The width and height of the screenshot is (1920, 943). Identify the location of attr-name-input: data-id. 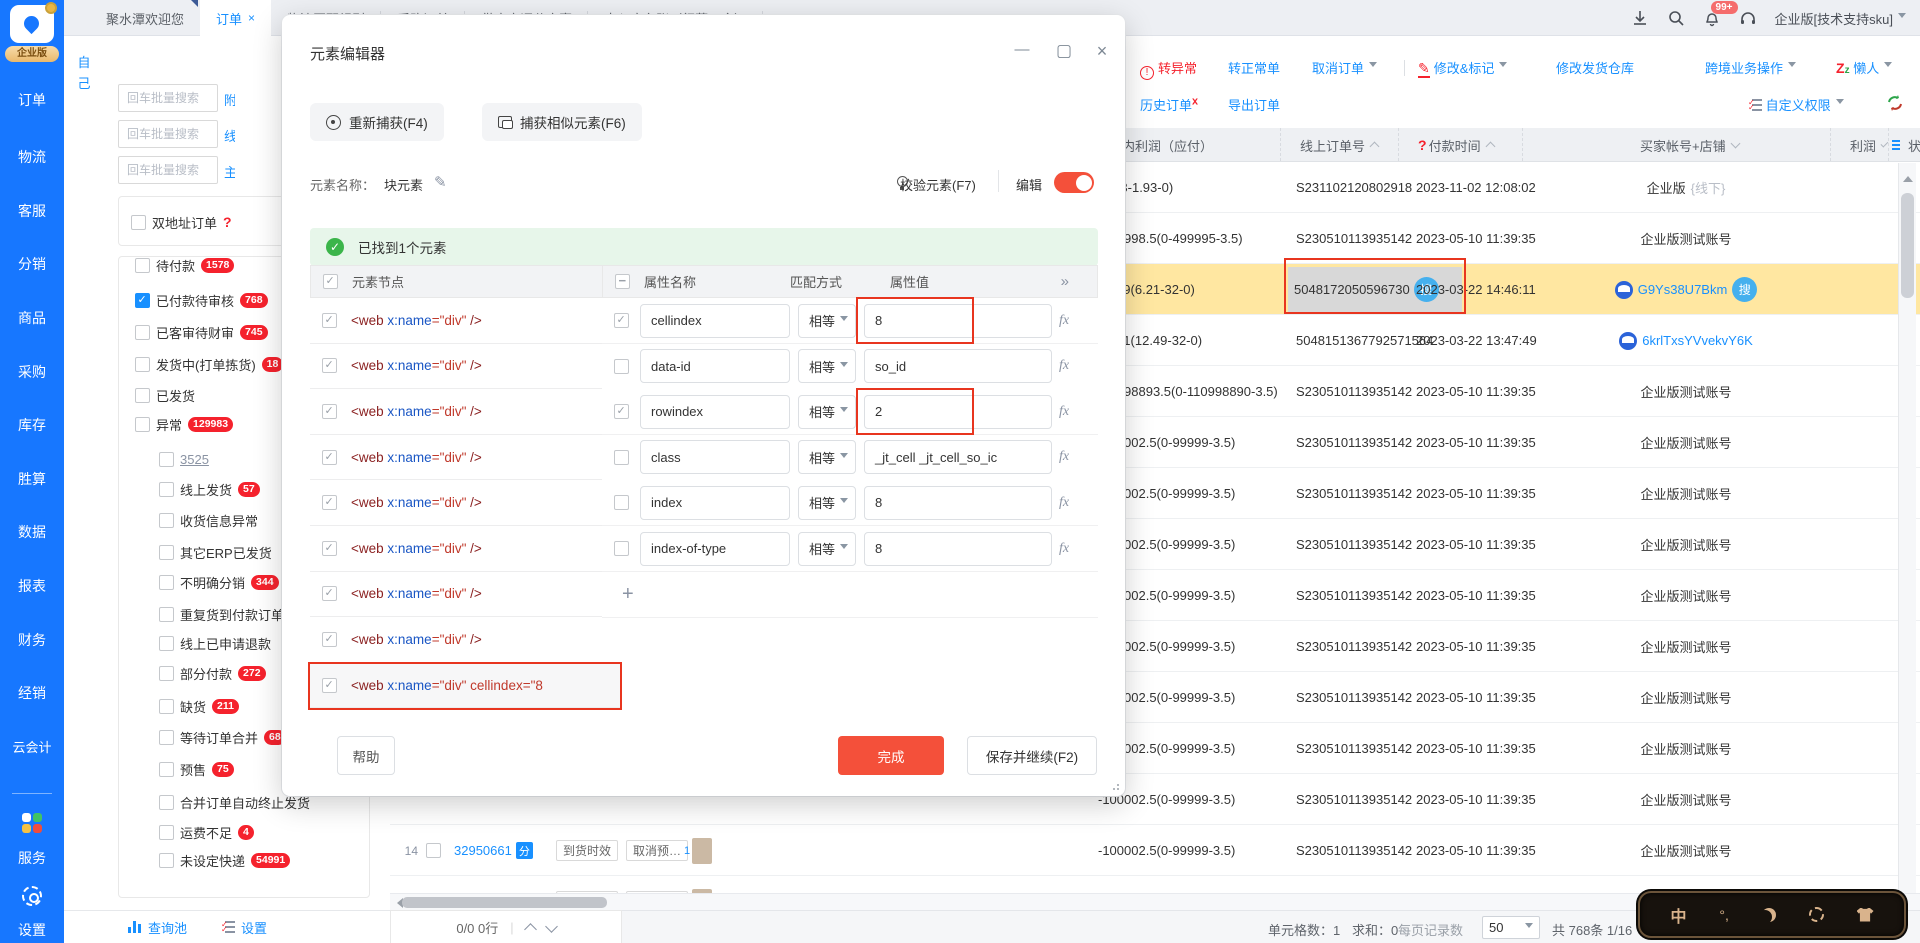
(715, 366).